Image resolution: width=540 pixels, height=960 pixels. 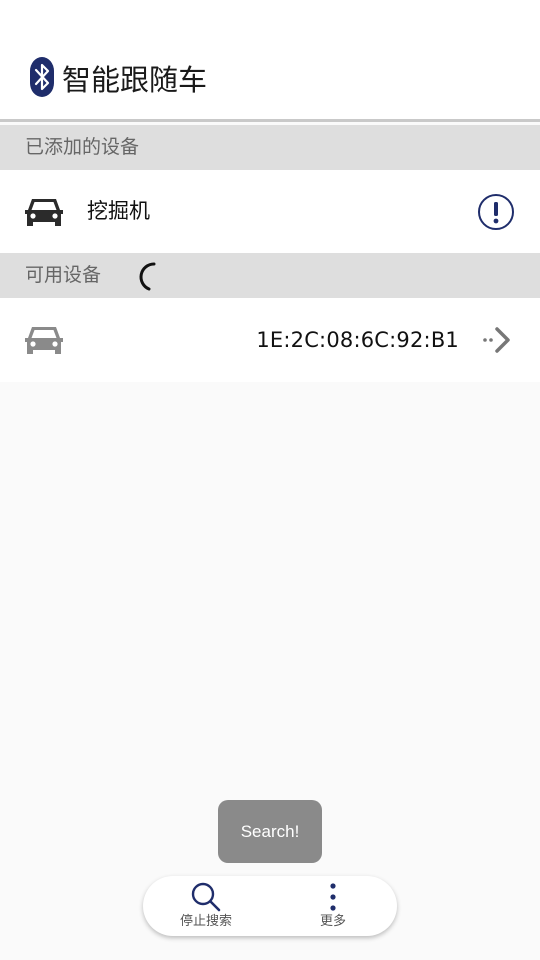 I want to click on bottom-nav: 停止搜索 更多, so click(x=270, y=906).